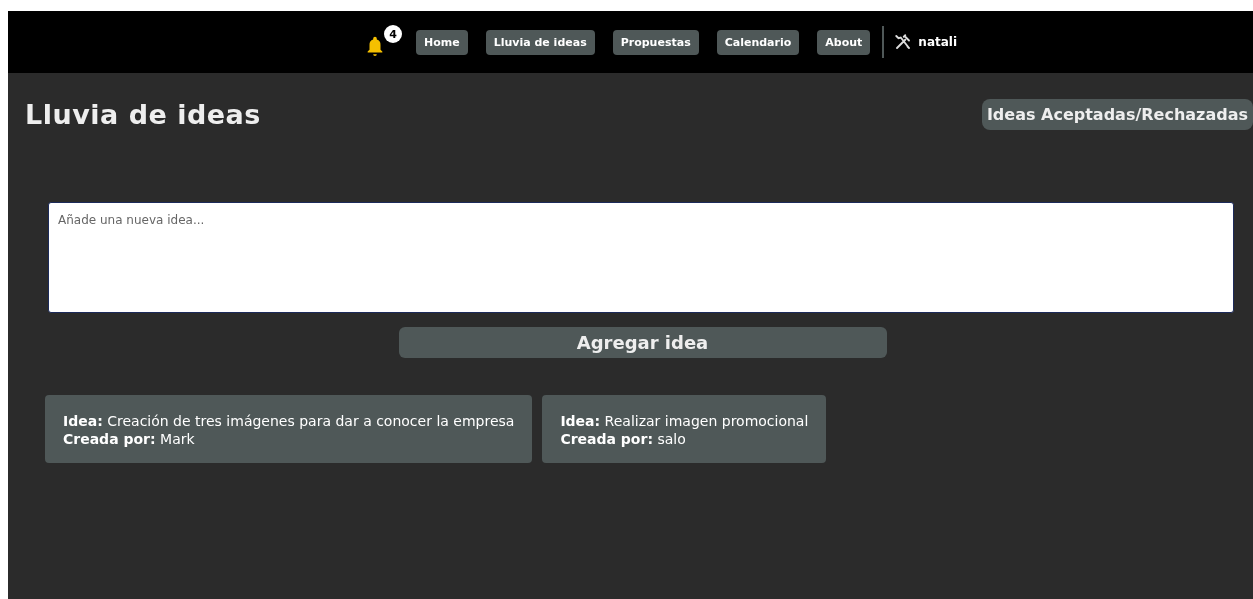 This screenshot has height=599, width=1253. Describe the element at coordinates (758, 42) in the screenshot. I see `nav-link: Calendario` at that location.